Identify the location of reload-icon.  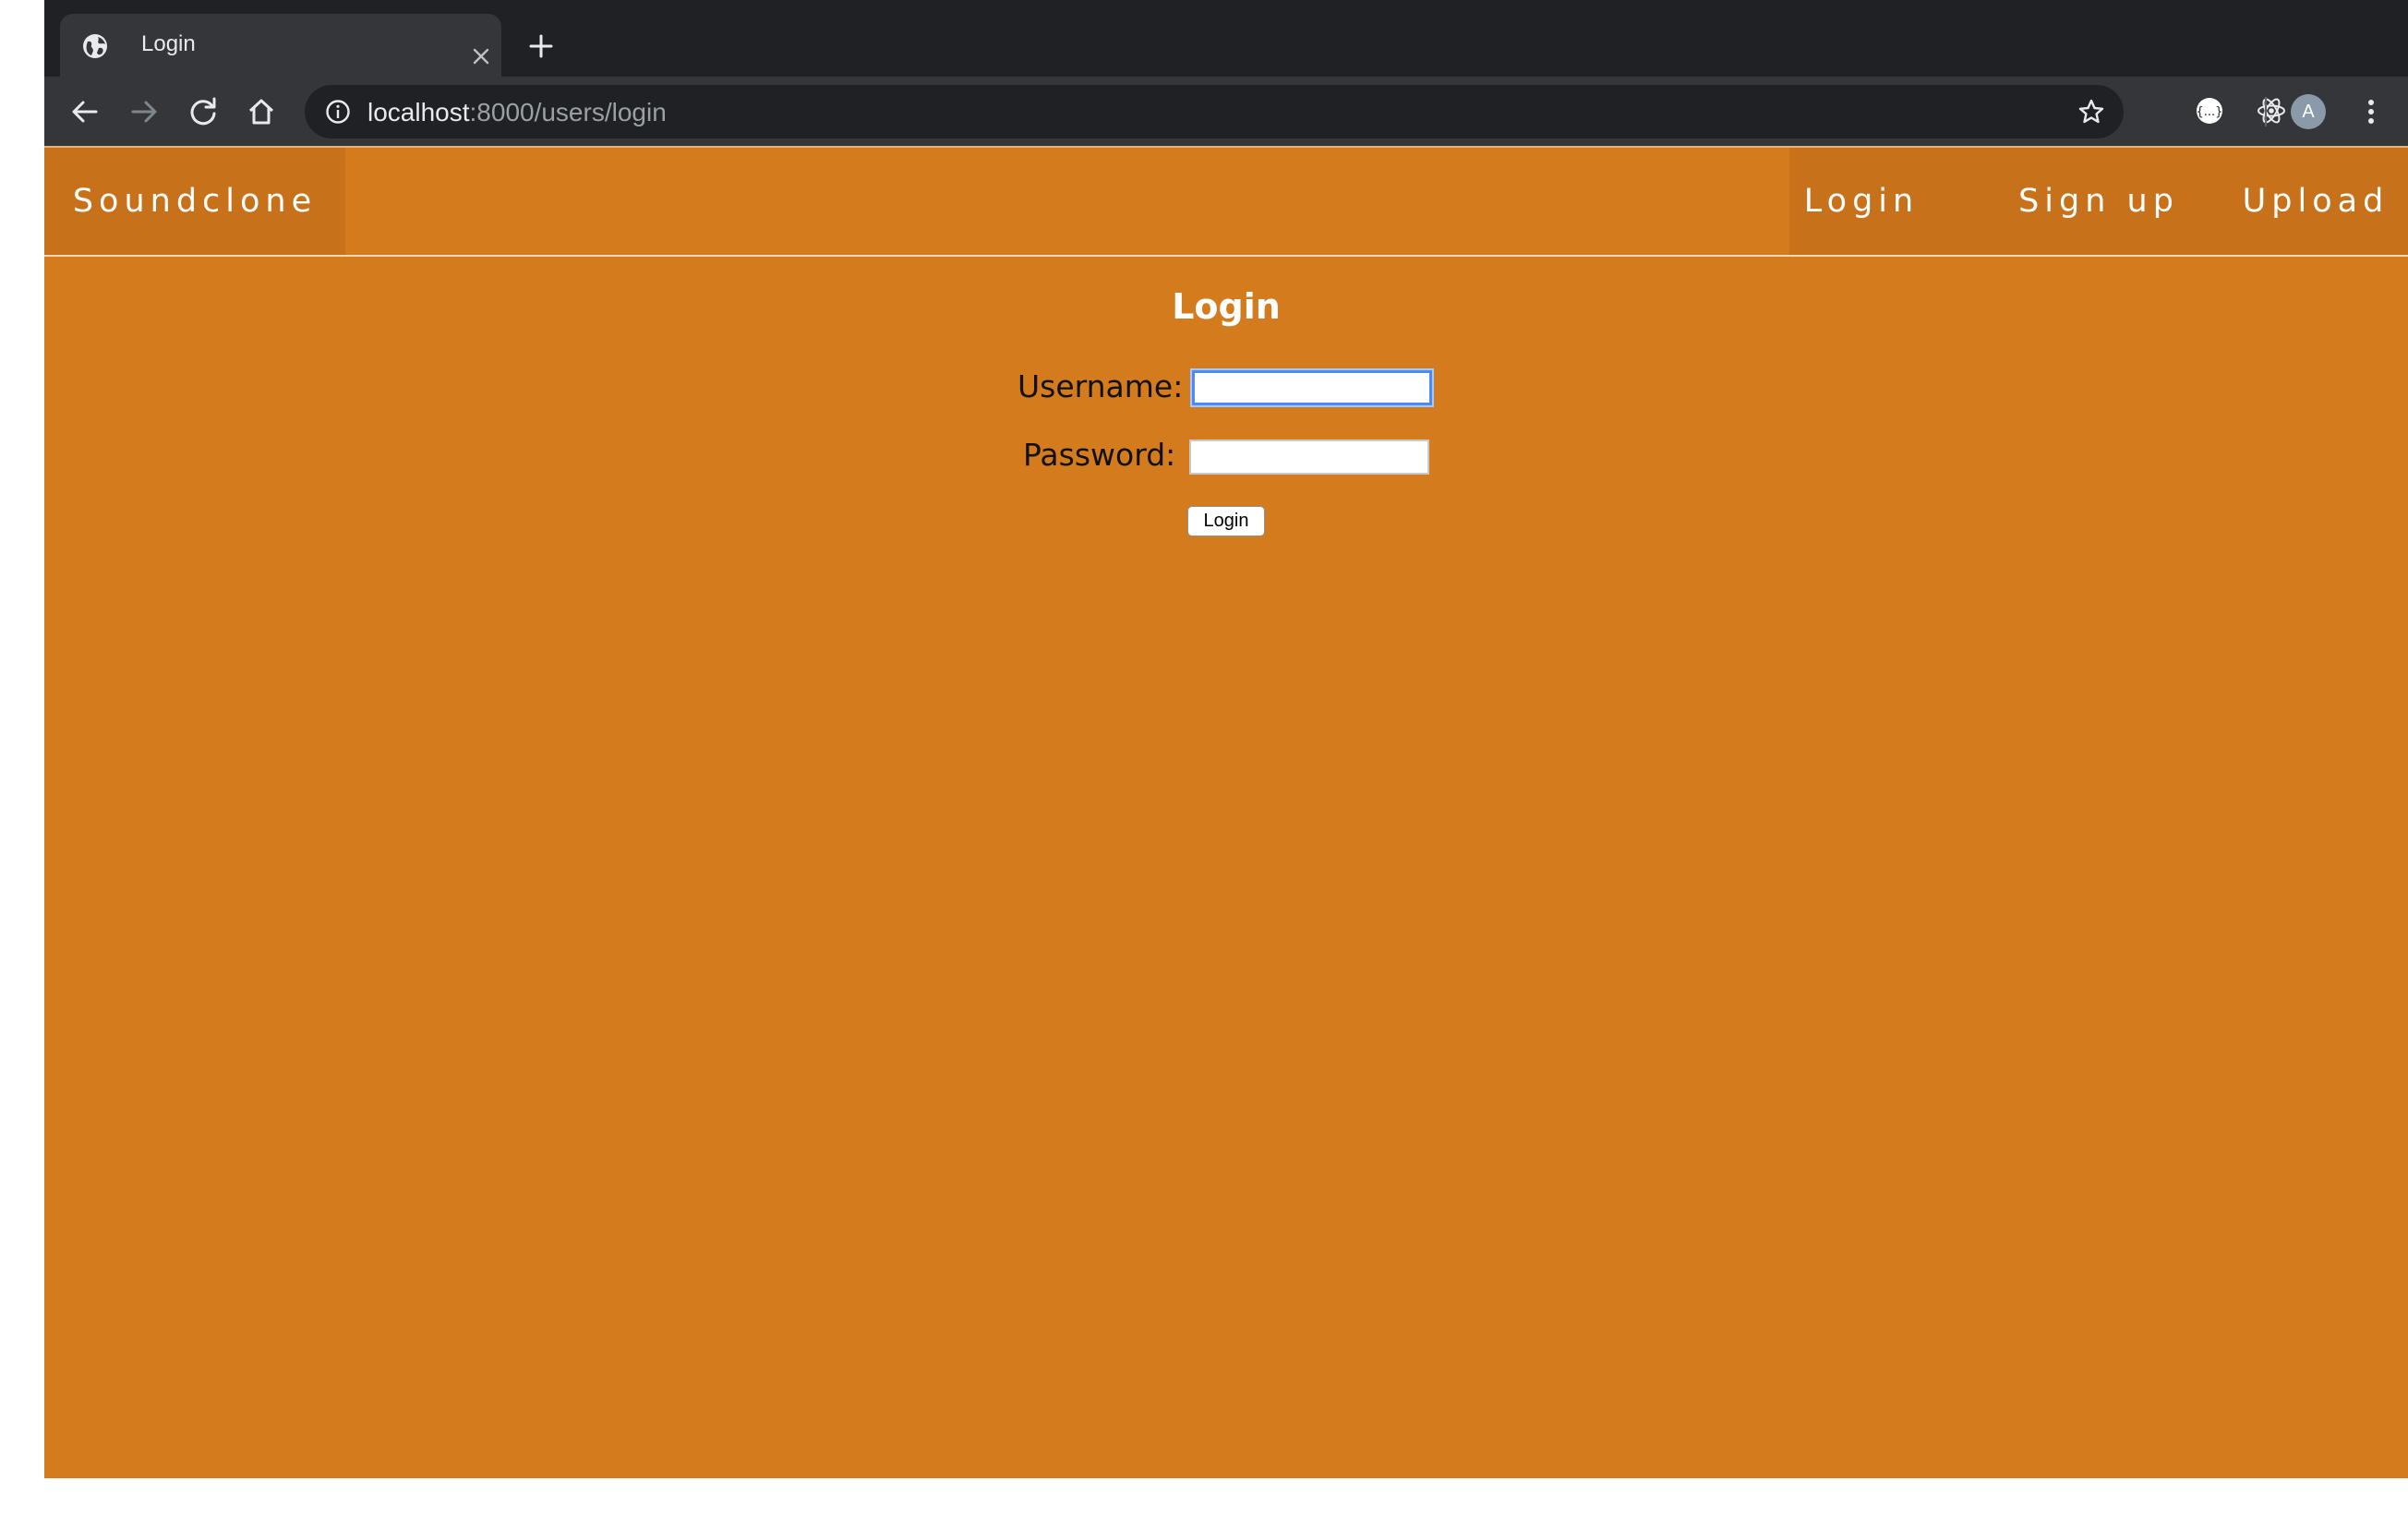
(203, 111).